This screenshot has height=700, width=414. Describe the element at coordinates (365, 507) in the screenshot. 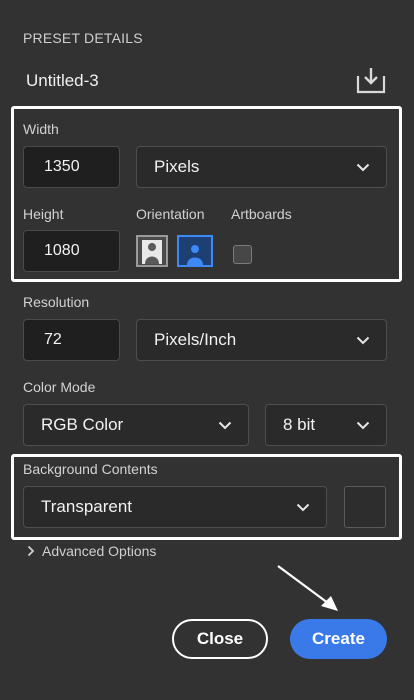

I see `background-color-swatch` at that location.